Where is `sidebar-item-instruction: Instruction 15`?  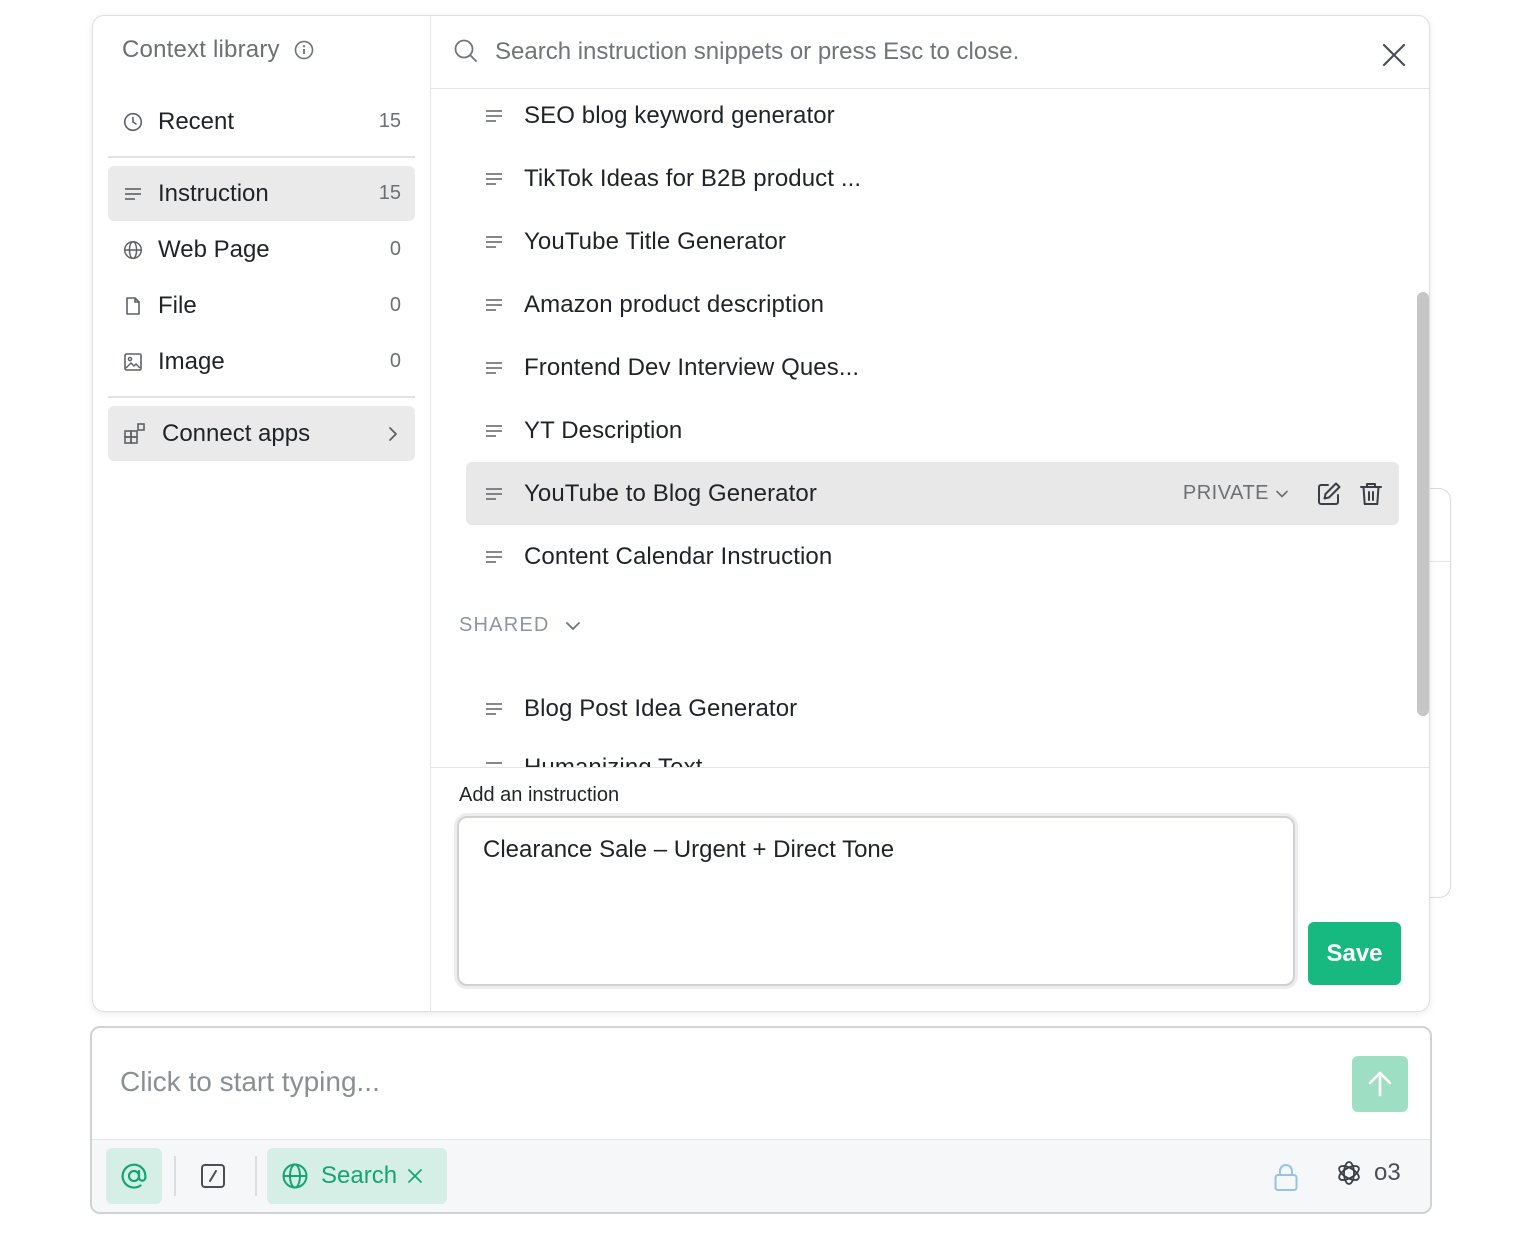 sidebar-item-instruction: Instruction 15 is located at coordinates (261, 193).